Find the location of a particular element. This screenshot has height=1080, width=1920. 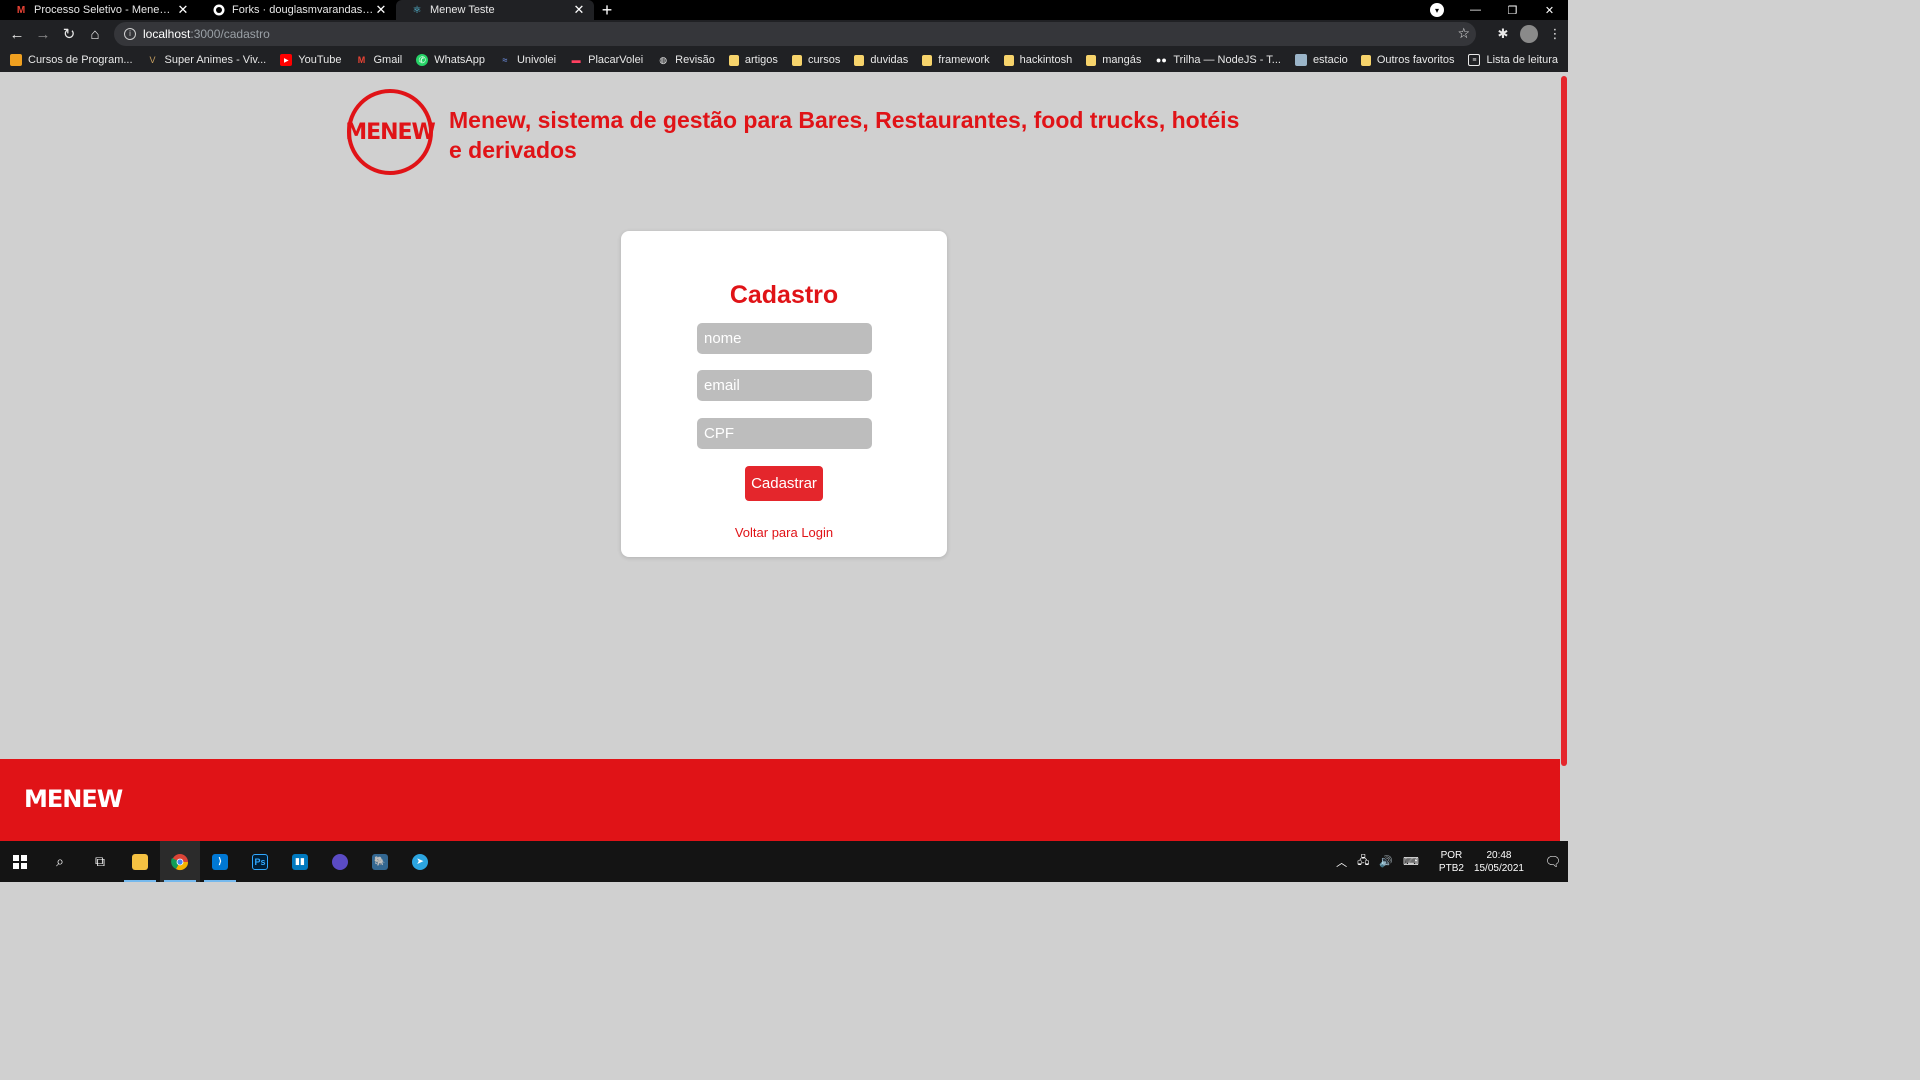

home-icon: ⌂ is located at coordinates (95, 34).